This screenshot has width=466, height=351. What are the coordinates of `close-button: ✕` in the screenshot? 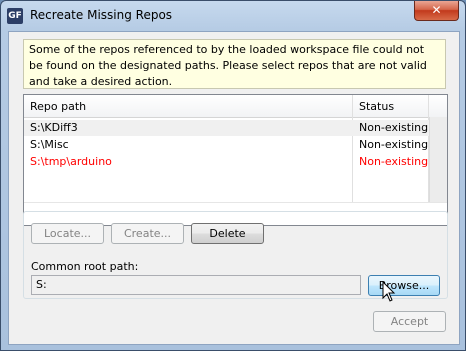 It's located at (436, 11).